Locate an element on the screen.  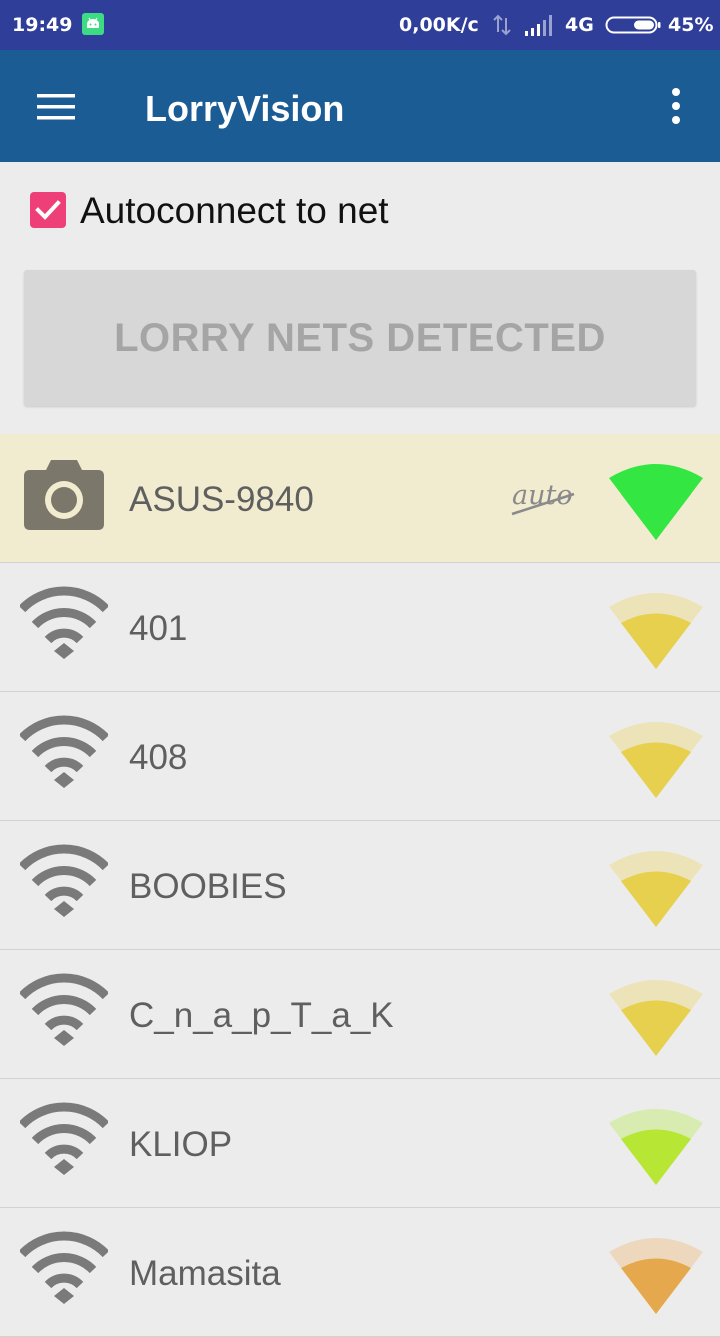
status-bar: 19:49 0,00K/c 4G 45% is located at coordinates (360, 25).